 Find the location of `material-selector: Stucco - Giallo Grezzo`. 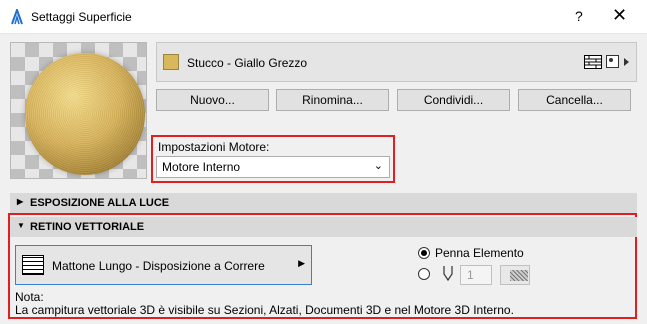

material-selector: Stucco - Giallo Grezzo is located at coordinates (396, 62).